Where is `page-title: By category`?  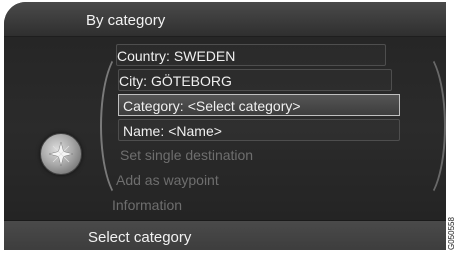
page-title: By category is located at coordinates (126, 20).